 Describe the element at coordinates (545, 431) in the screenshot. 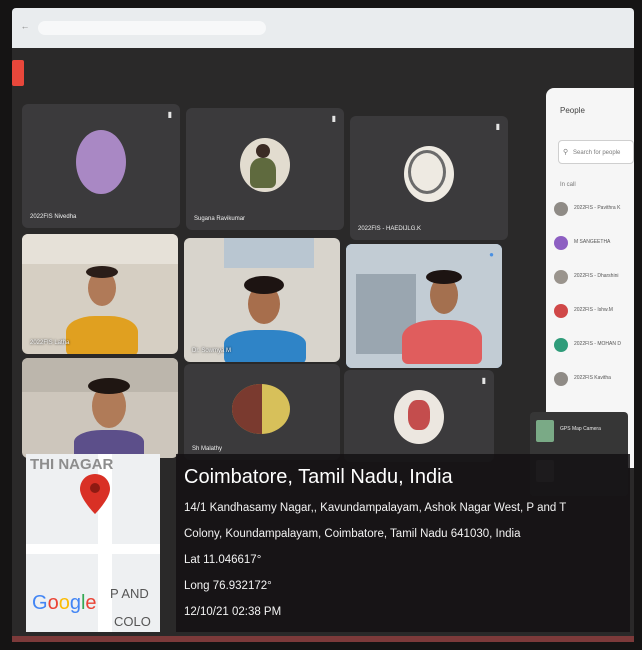

I see `gps-camera-app-icon` at that location.